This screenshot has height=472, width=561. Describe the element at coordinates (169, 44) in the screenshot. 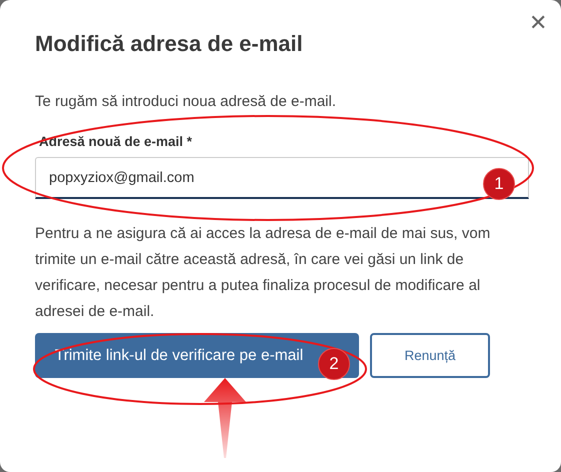

I see `dialog-title: Modifică adresa de e-mail` at that location.